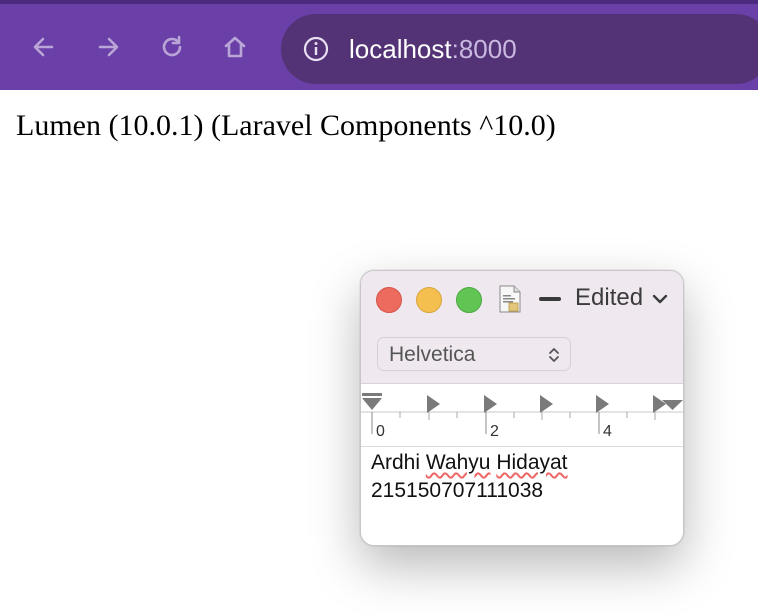 The width and height of the screenshot is (758, 614). I want to click on reload-button, so click(172, 47).